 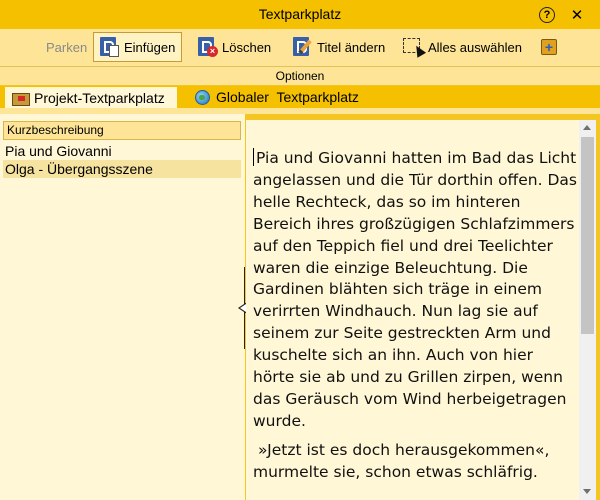 I want to click on loeschen-button: × Löschen, so click(x=233, y=47).